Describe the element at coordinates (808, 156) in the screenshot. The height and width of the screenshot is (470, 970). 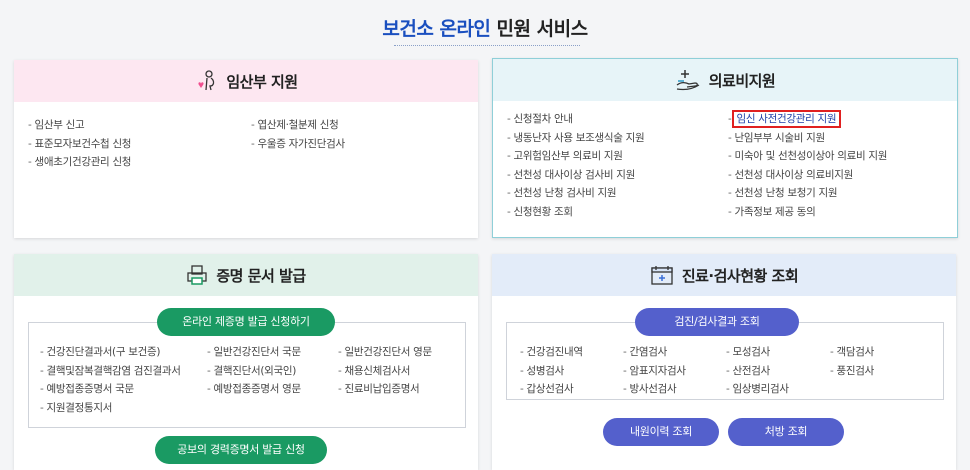
I see `medical-link-9: 미숙아 및 선천성이상아 의료비 지원` at that location.